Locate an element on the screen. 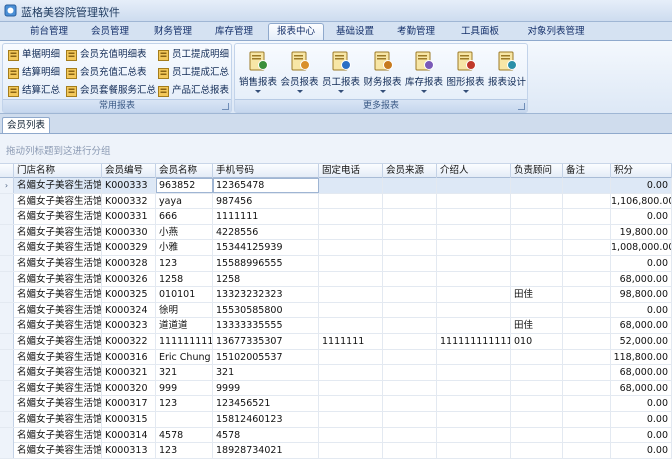 The image size is (672, 468). more-report-button-4: 库存报表 is located at coordinates (424, 73).